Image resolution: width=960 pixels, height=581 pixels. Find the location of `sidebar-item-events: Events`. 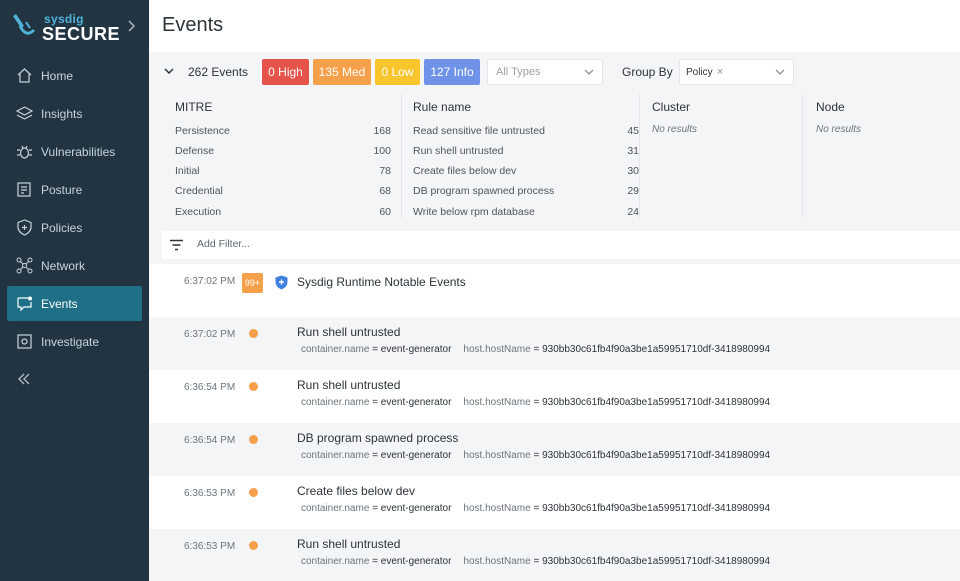

sidebar-item-events: Events is located at coordinates (74, 303).